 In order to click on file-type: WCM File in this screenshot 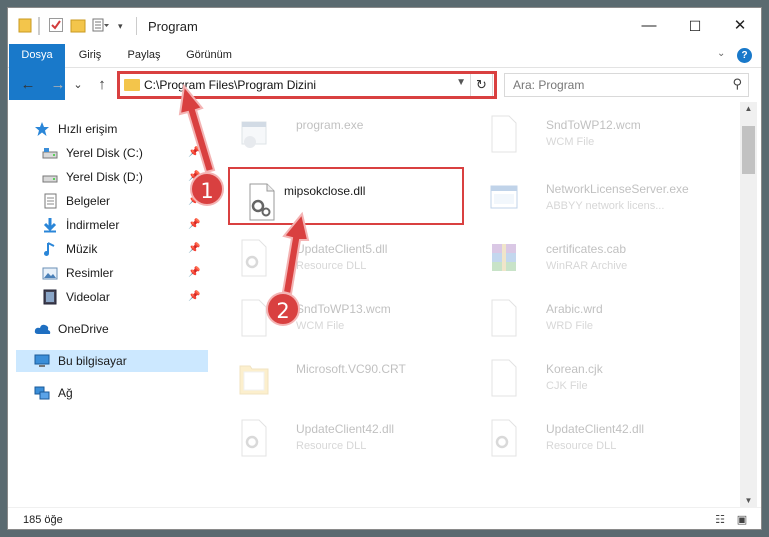, I will do `click(320, 326)`.